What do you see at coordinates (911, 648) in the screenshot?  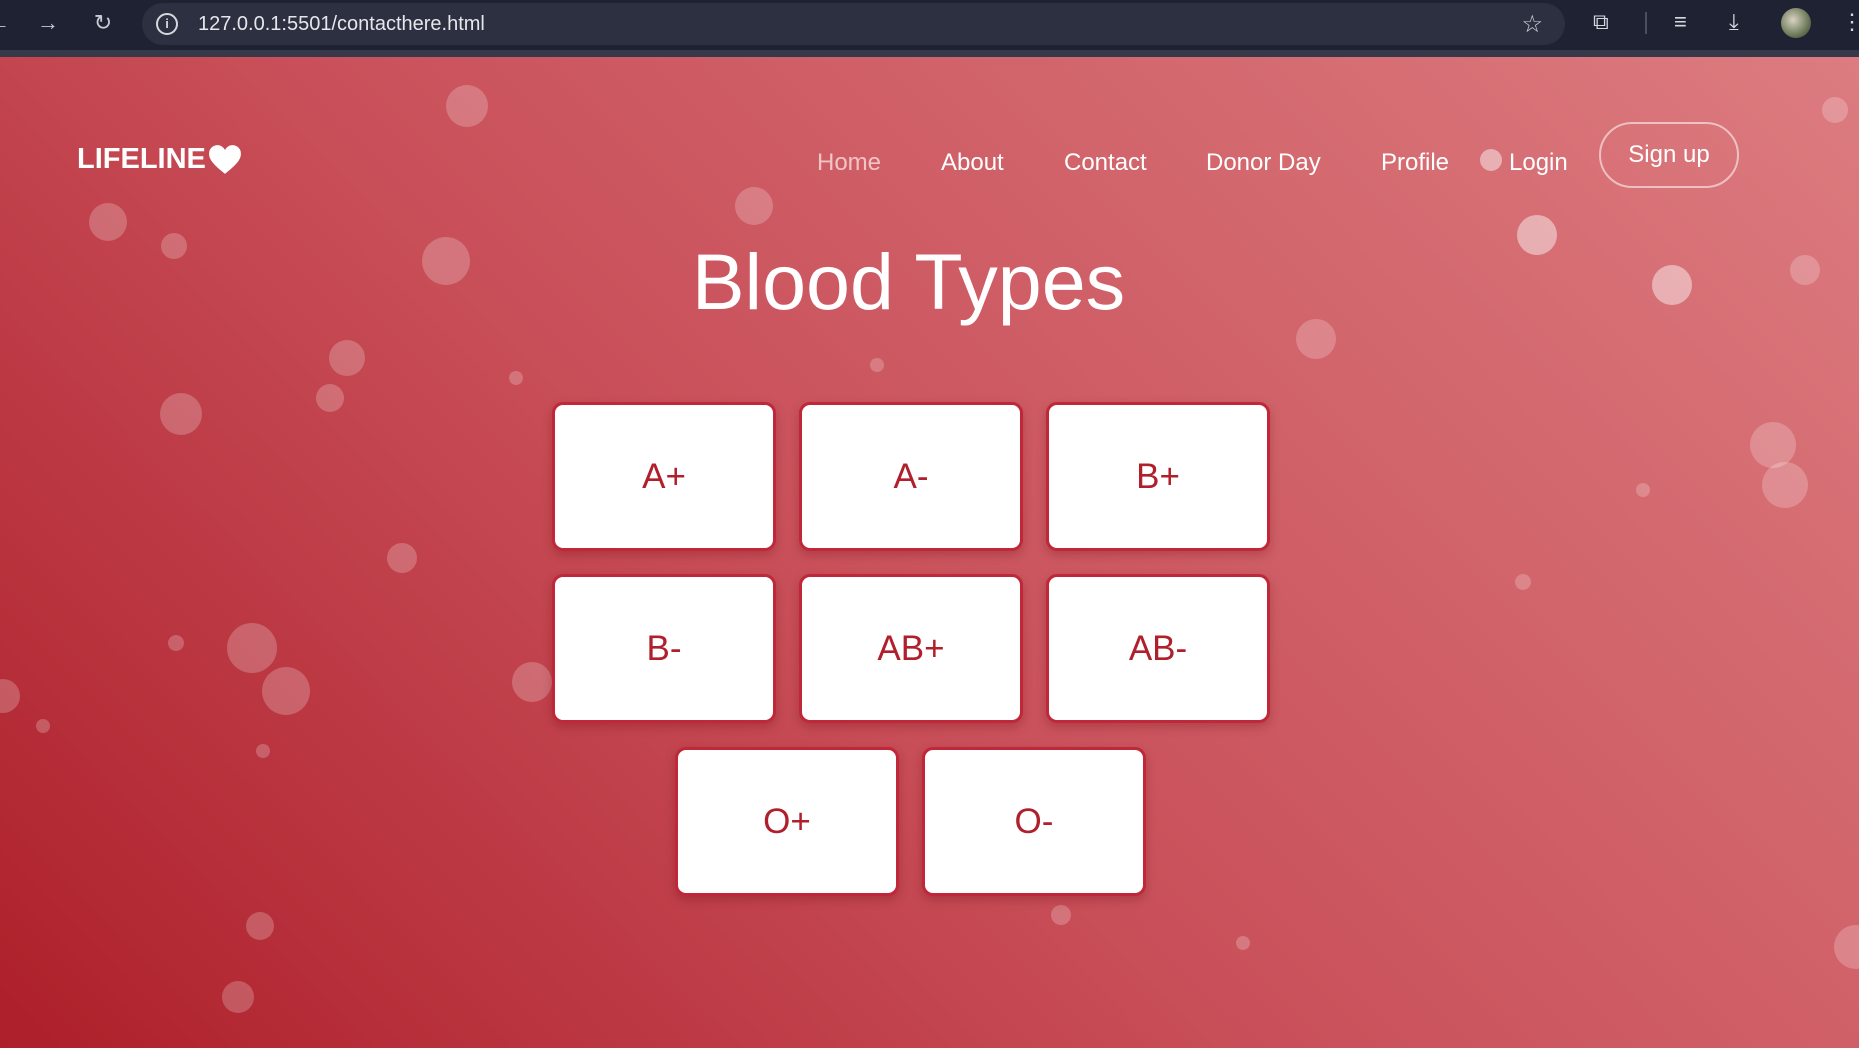 I see `blood-type-card-ab-pos: AB+` at bounding box center [911, 648].